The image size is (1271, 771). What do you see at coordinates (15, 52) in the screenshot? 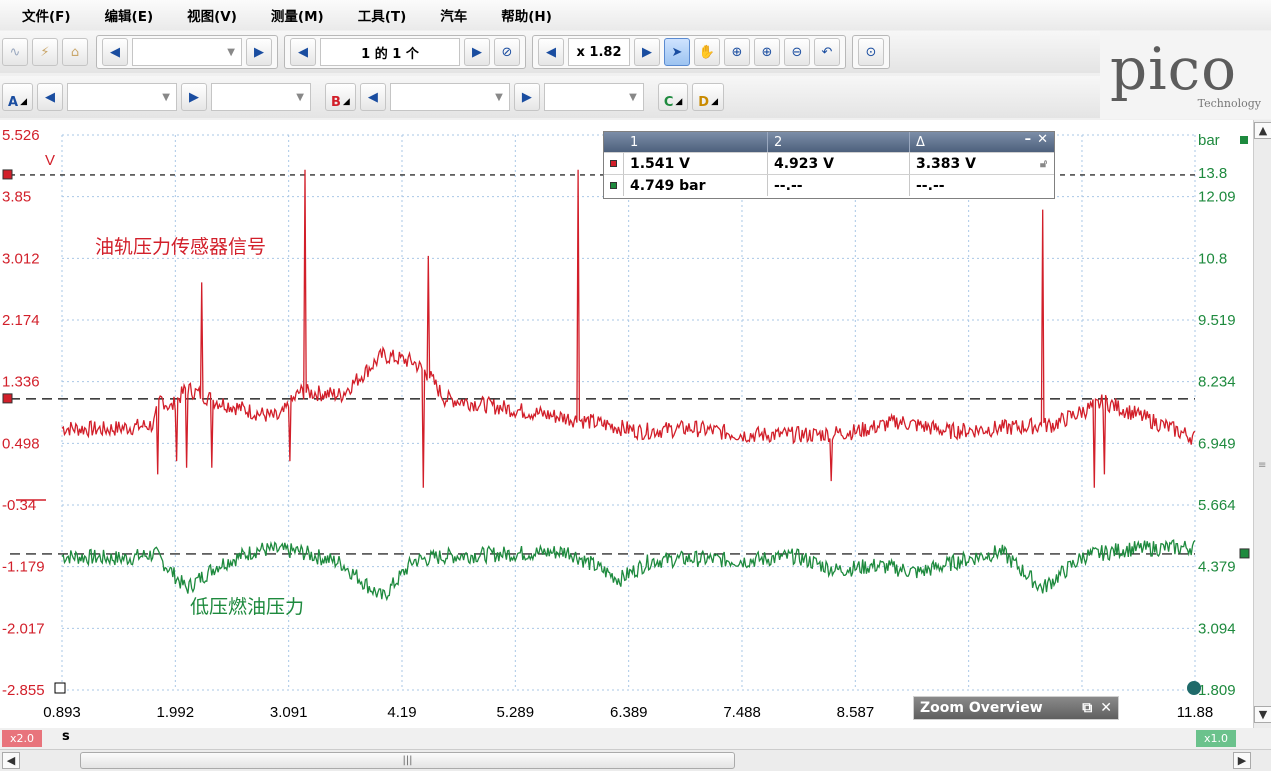
I see `scope-mode-icon: ∿` at bounding box center [15, 52].